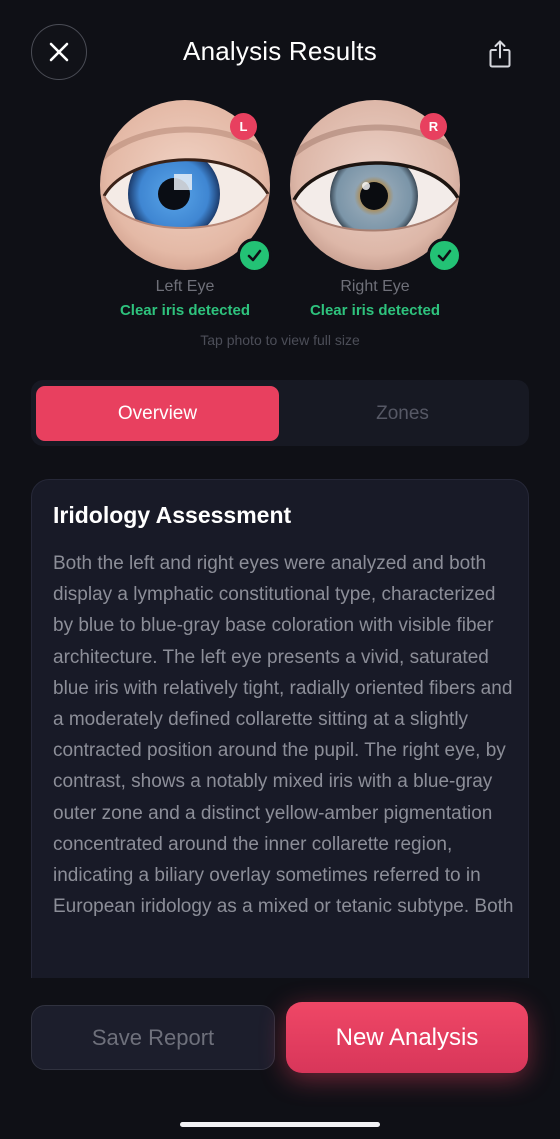 The height and width of the screenshot is (1139, 560). I want to click on page-title: Analysis Results, so click(280, 51).